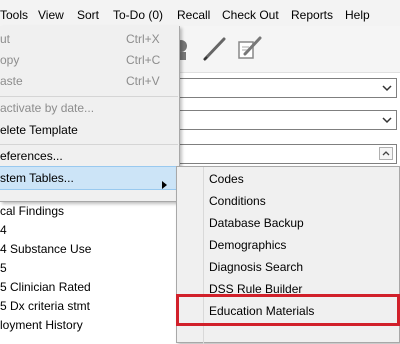 The image size is (400, 344). Describe the element at coordinates (41, 325) in the screenshot. I see `list-item: loyment History` at that location.